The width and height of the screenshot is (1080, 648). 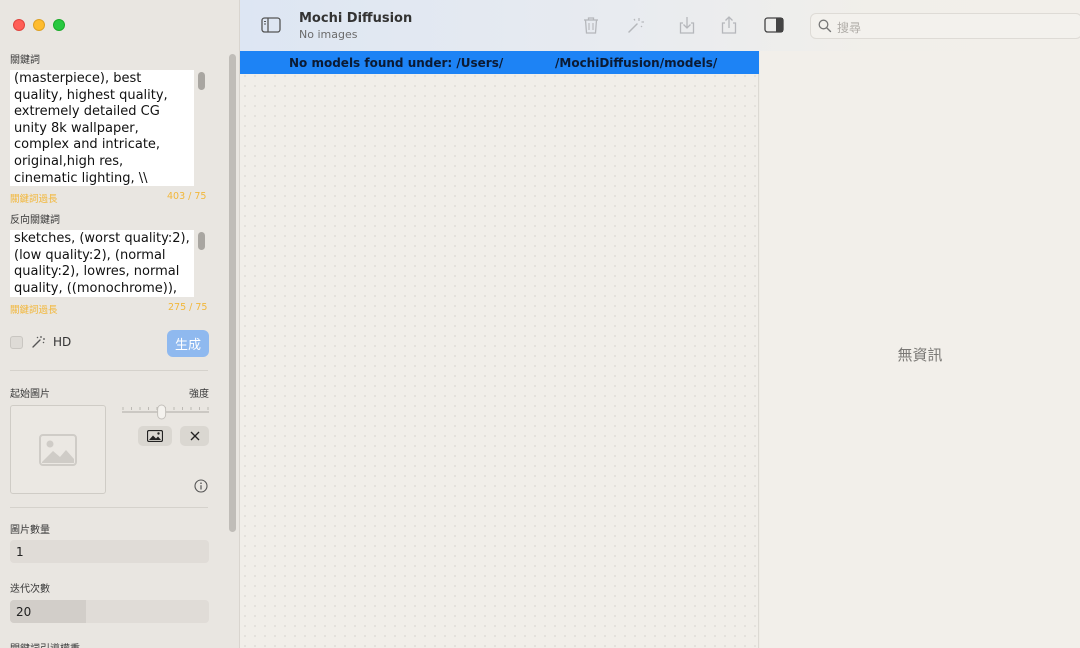 What do you see at coordinates (24, 611) in the screenshot?
I see `steps-value: 20` at bounding box center [24, 611].